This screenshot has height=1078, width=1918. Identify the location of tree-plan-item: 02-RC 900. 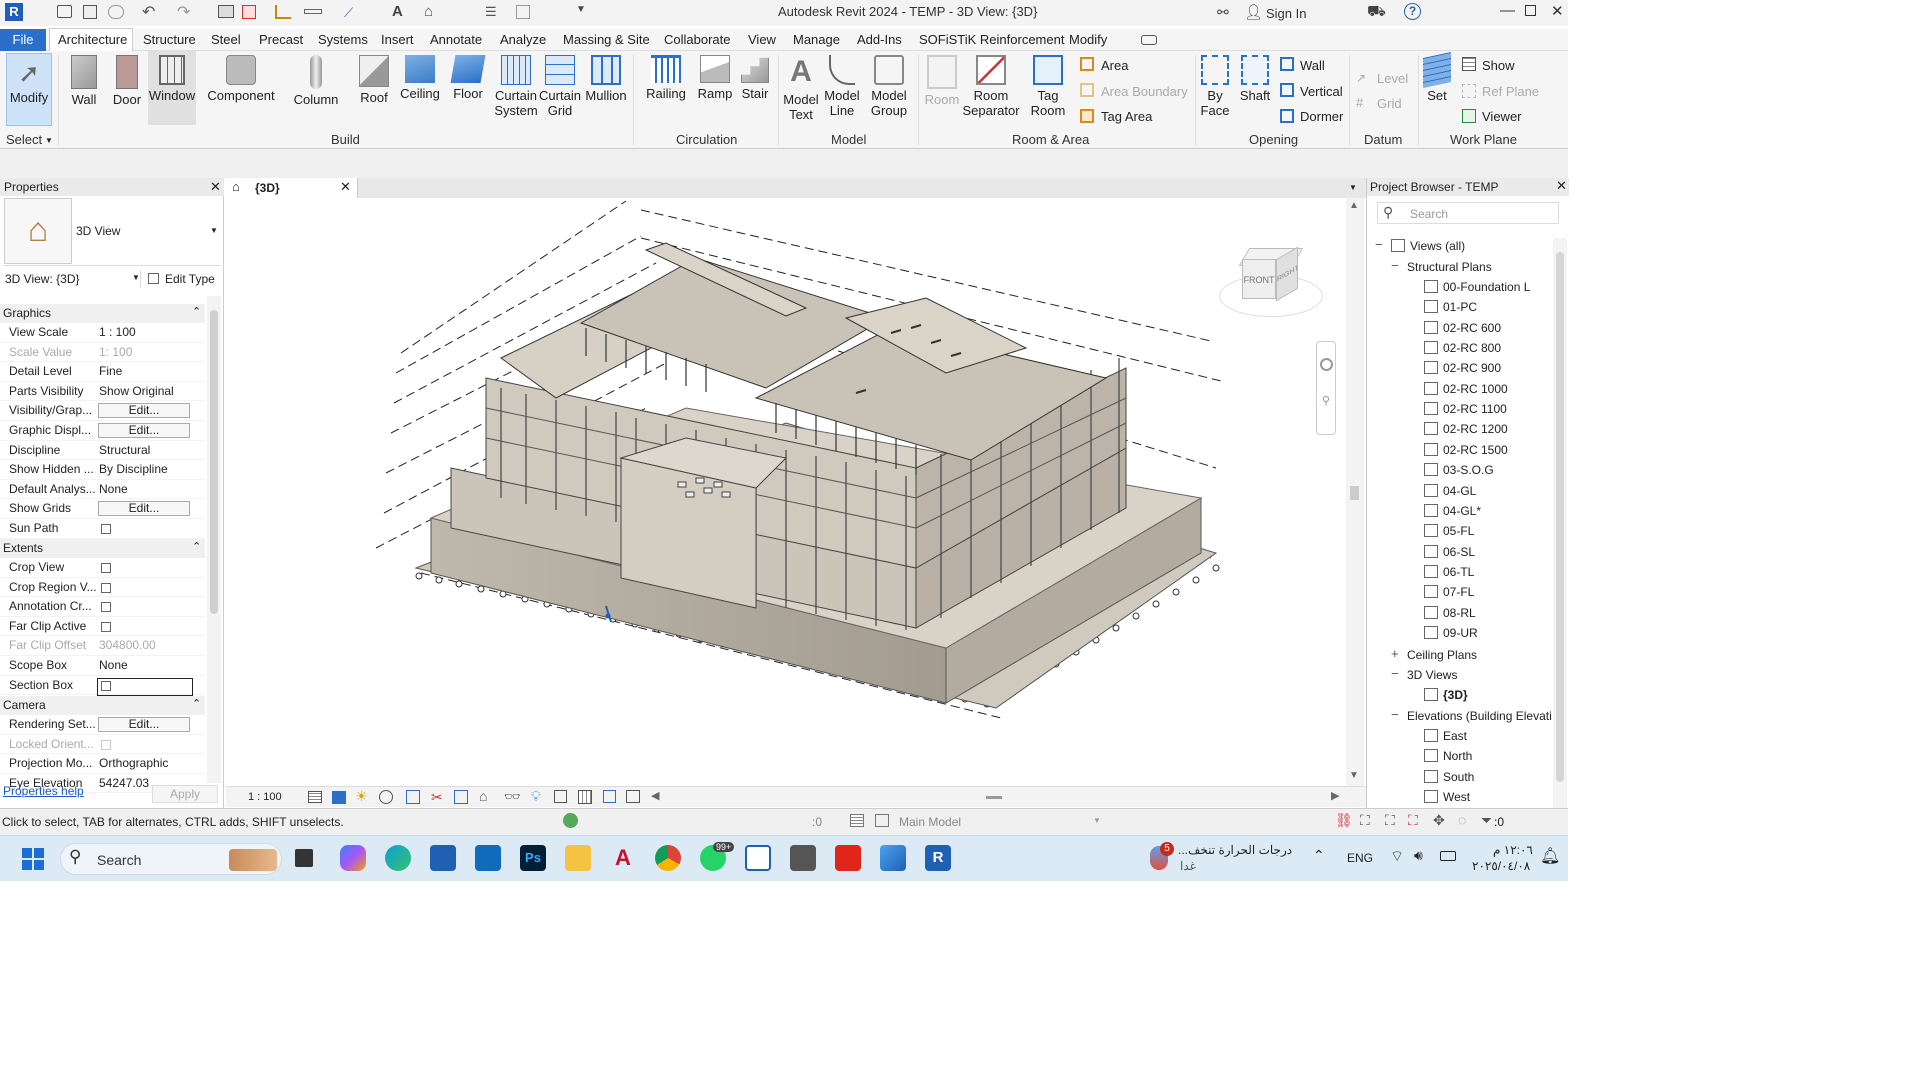
(1462, 368).